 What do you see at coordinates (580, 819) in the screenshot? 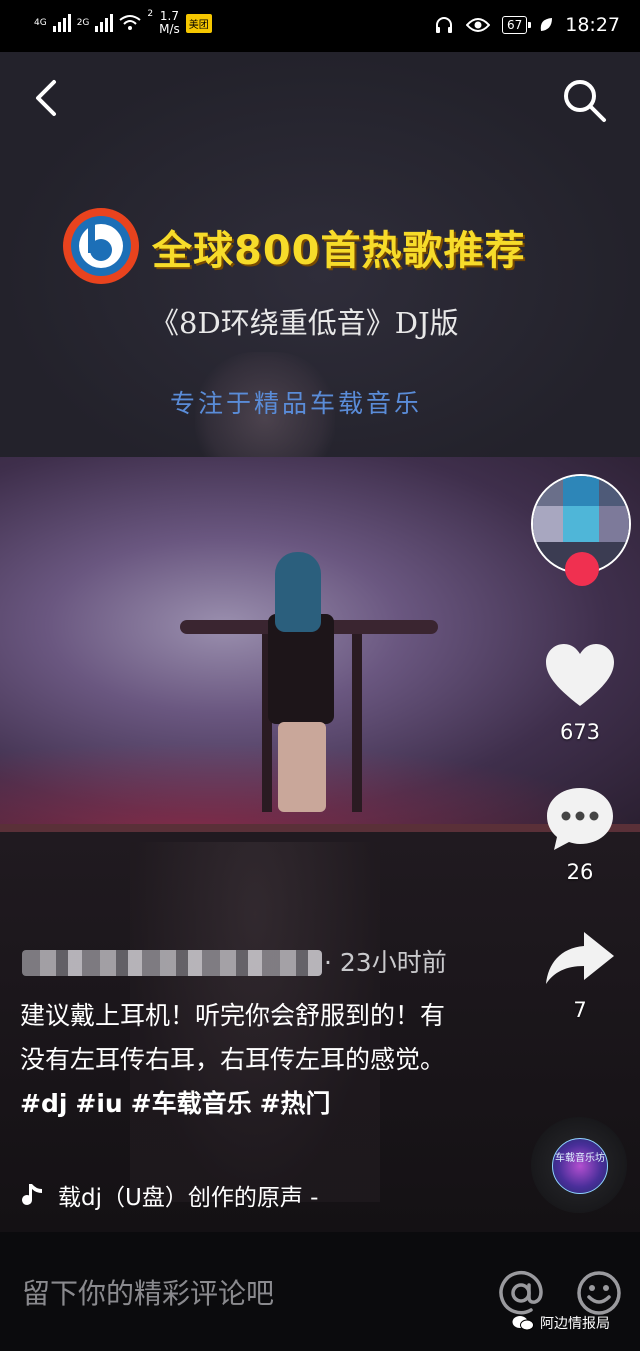
I see `comment-icon` at bounding box center [580, 819].